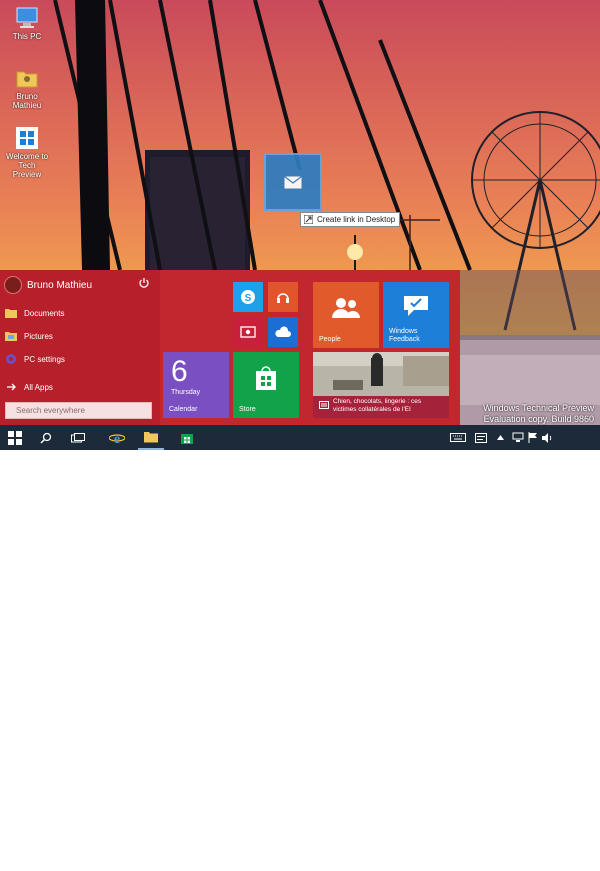 The width and height of the screenshot is (600, 871). I want to click on network-icon, so click(518, 437).